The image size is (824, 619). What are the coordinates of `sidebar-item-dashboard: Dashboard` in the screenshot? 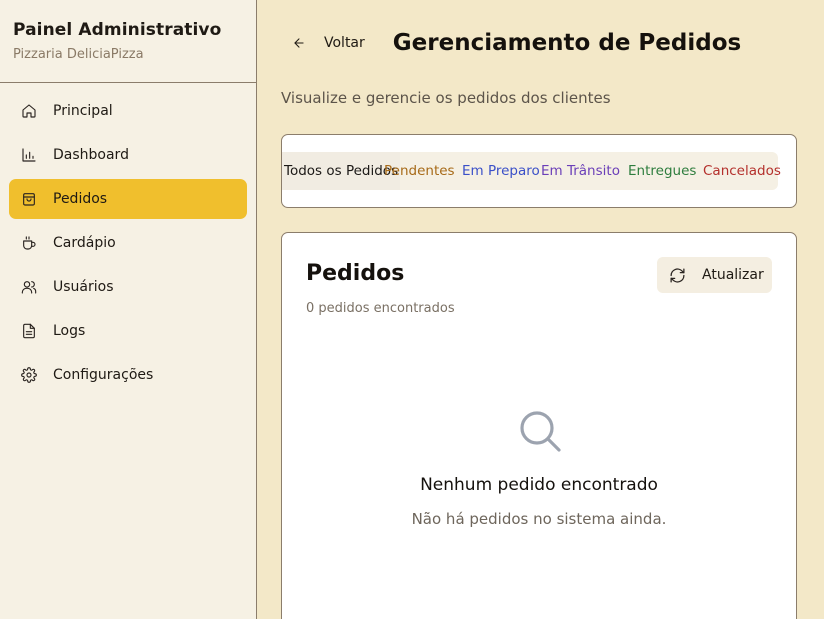 It's located at (128, 155).